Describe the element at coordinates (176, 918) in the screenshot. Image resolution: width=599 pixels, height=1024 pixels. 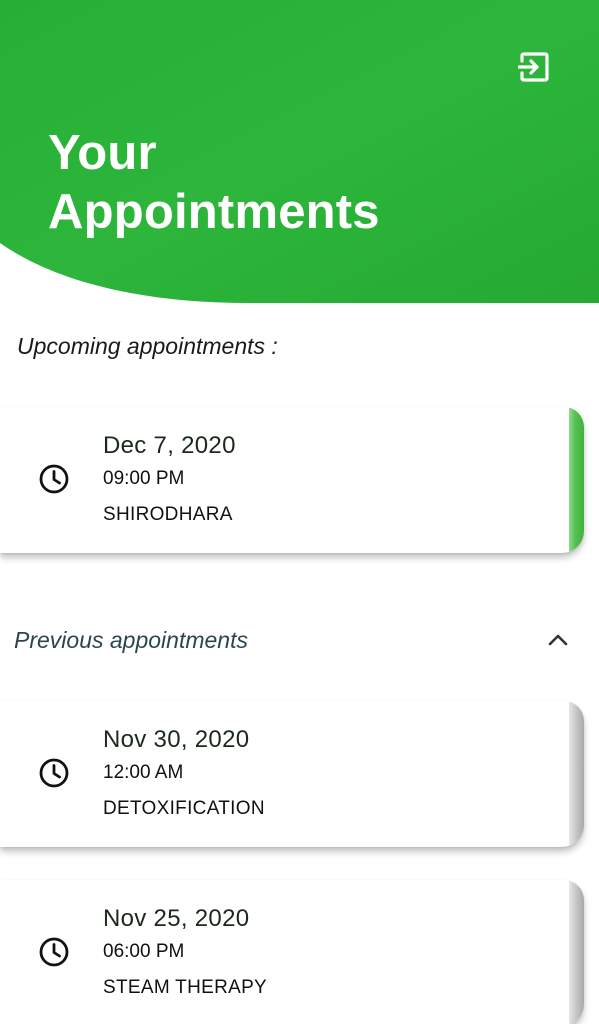
I see `appointment-date: Nov 25, 2020` at that location.